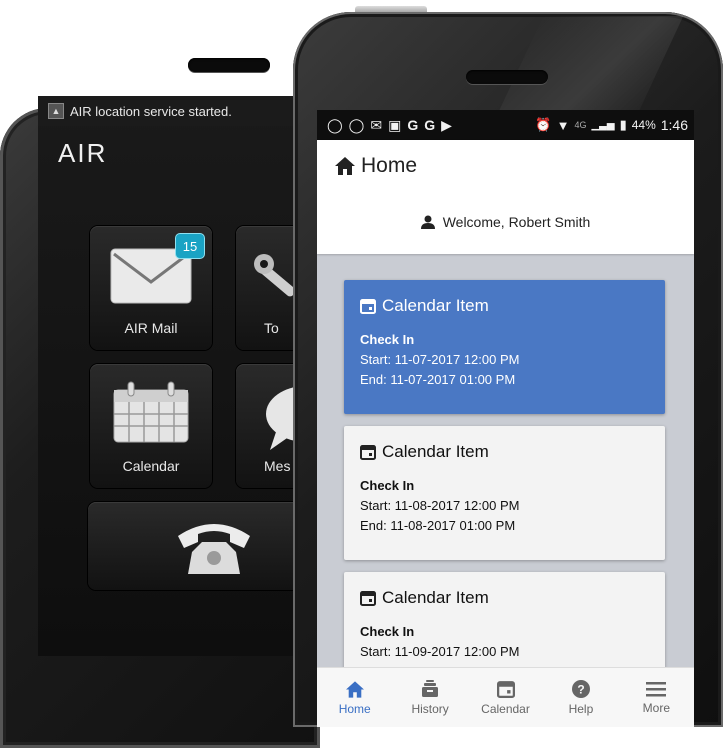 Image resolution: width=723 pixels, height=748 pixels. I want to click on nav-home: Home, so click(354, 697).